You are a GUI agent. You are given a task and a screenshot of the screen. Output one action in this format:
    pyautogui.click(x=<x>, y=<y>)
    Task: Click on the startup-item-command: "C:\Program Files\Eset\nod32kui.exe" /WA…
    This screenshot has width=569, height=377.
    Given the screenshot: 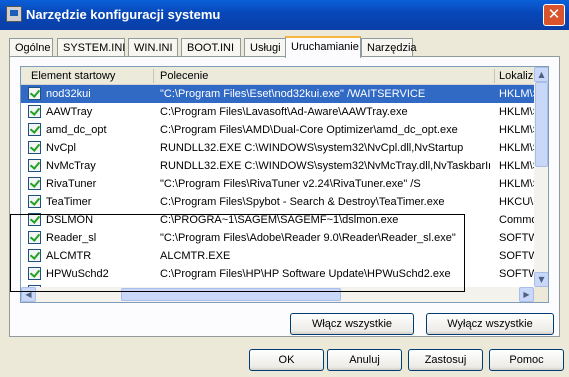 What is the action you would take?
    pyautogui.click(x=293, y=94)
    